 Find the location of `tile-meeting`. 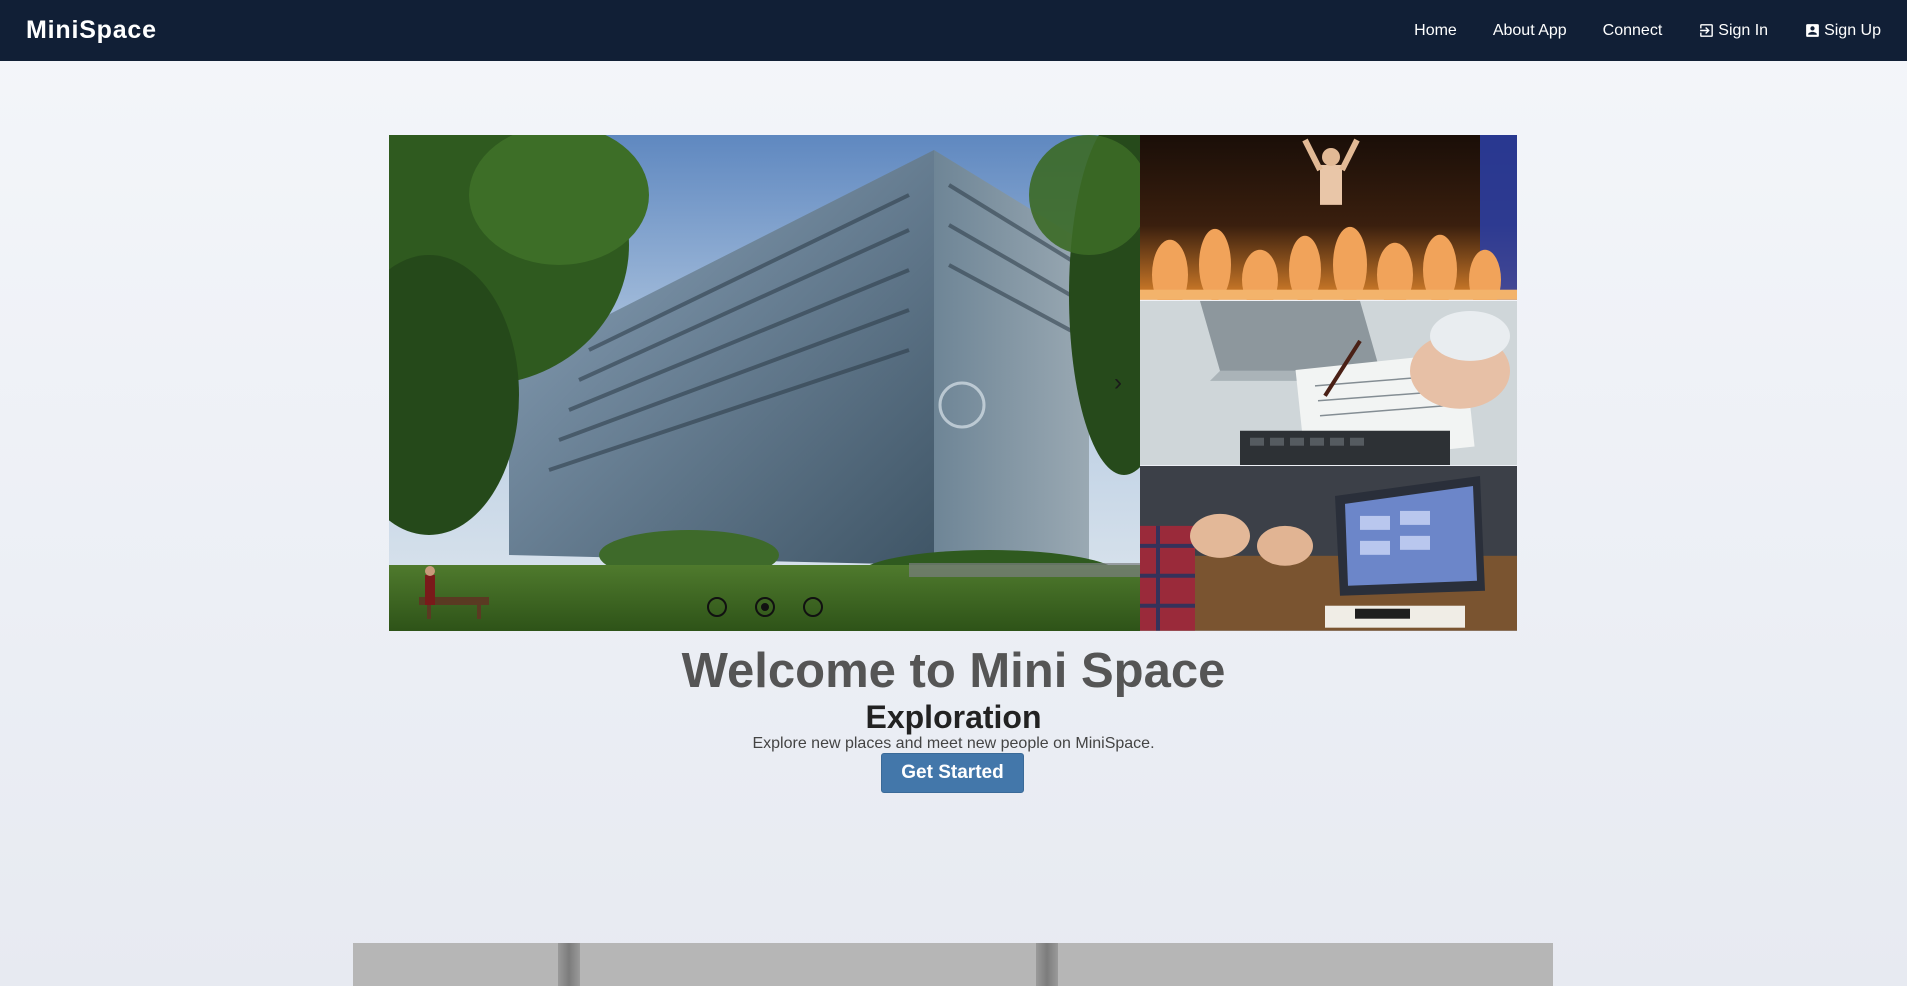

tile-meeting is located at coordinates (1328, 549).